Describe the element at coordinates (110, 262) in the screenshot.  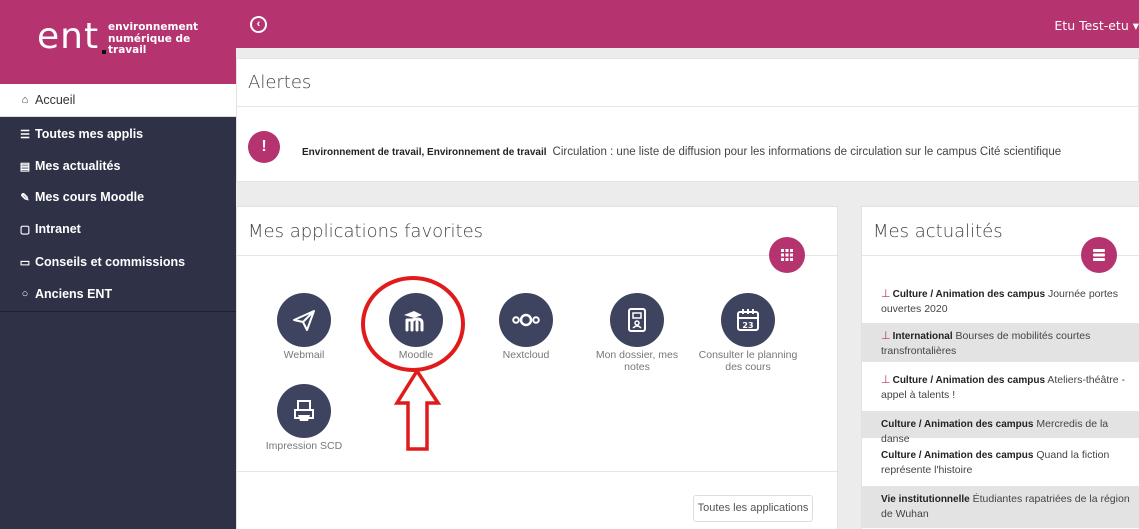
I see `sidebar-item-label: Conseils et commissions` at that location.